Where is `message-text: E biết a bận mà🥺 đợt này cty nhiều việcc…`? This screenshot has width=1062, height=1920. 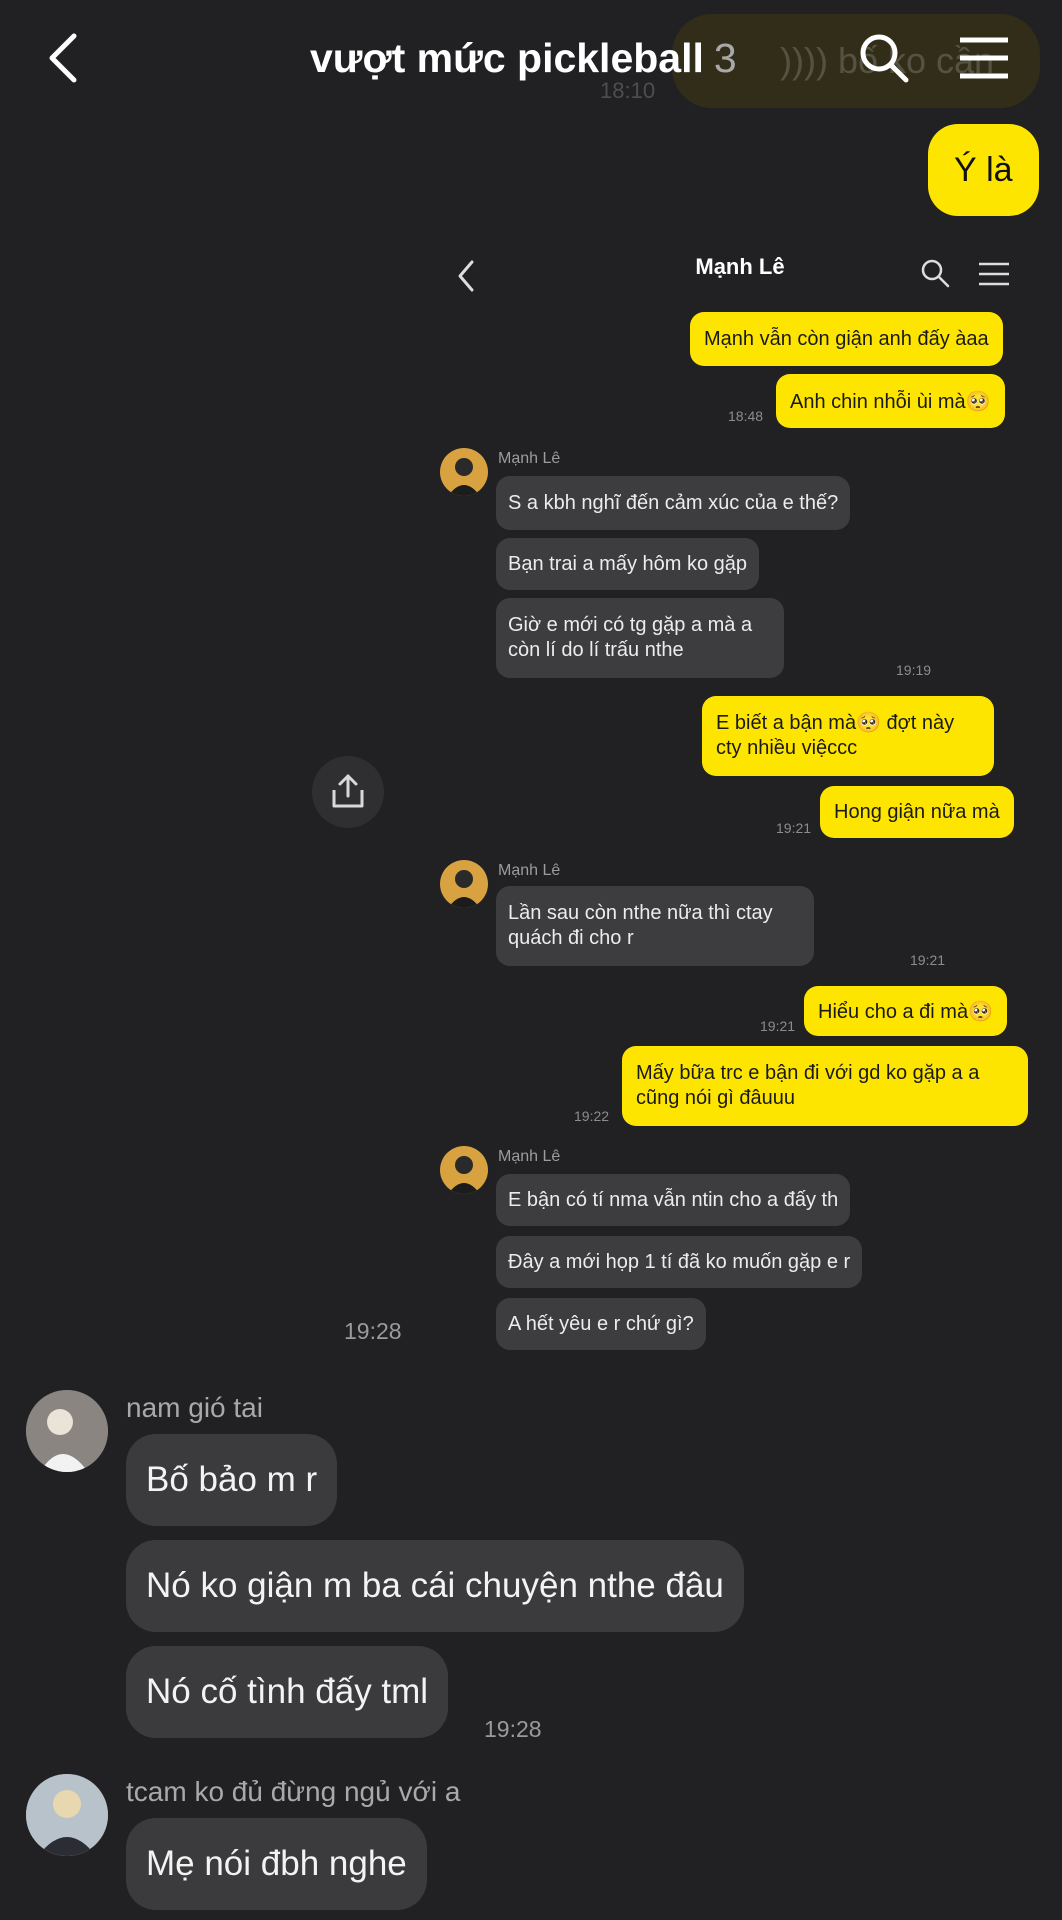
message-text: E biết a bận mà🥺 đợt này cty nhiều việcc… is located at coordinates (835, 735).